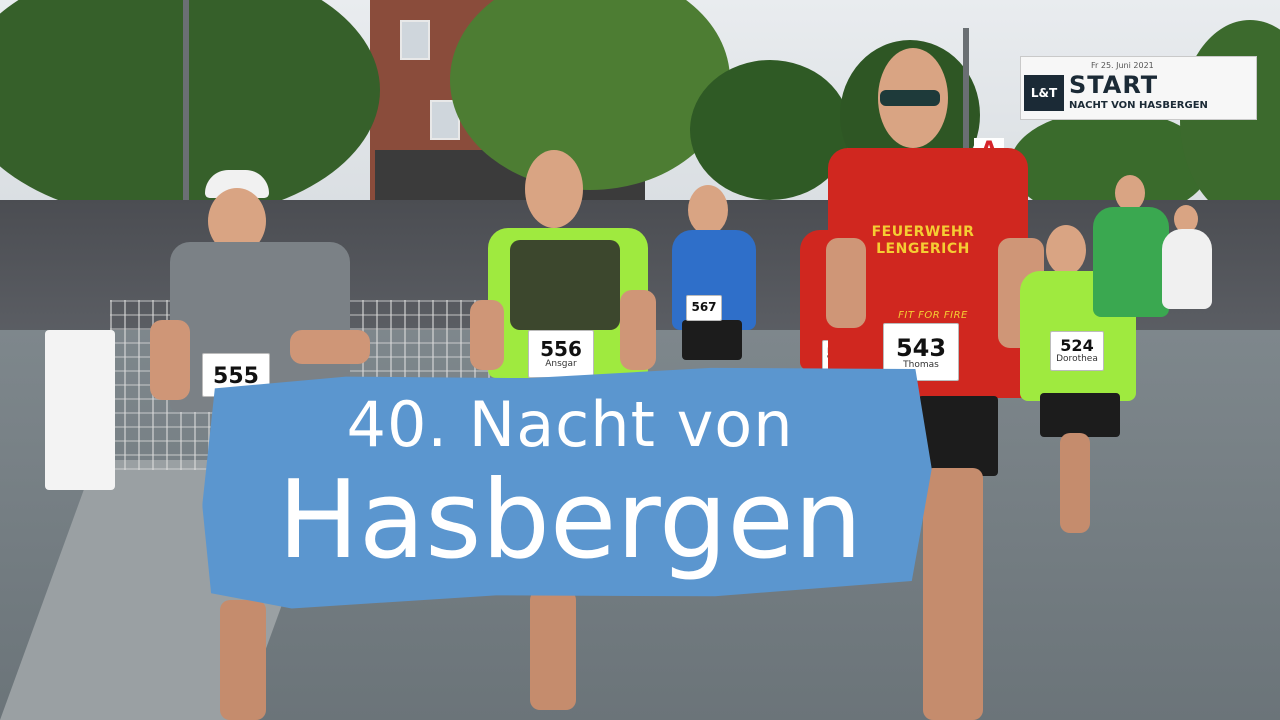 The image size is (1280, 720). I want to click on banner-date: Fr 25. Juni 2021, so click(1122, 65).